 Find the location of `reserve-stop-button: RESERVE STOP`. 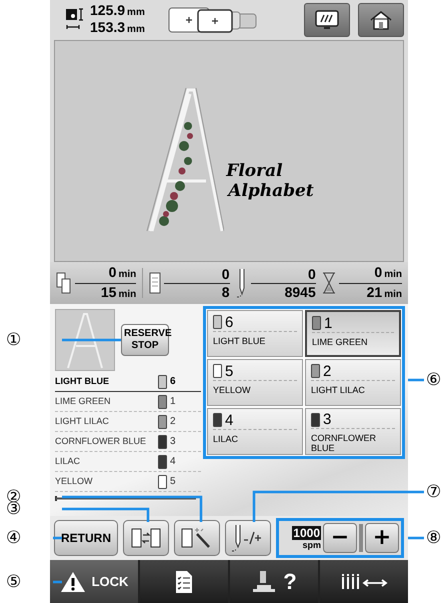

reserve-stop-button: RESERVE STOP is located at coordinates (145, 340).